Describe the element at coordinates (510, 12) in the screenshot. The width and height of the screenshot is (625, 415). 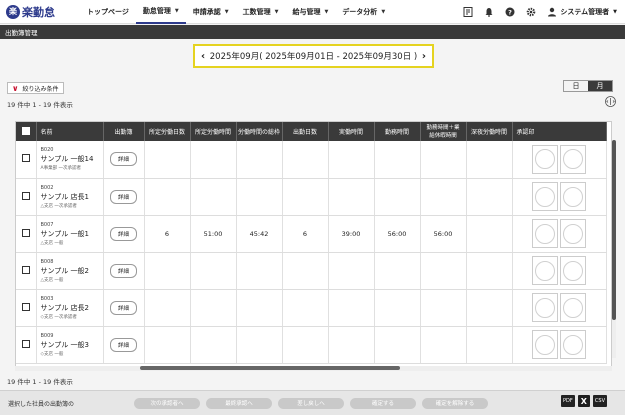
I see `help-icon: ?` at that location.